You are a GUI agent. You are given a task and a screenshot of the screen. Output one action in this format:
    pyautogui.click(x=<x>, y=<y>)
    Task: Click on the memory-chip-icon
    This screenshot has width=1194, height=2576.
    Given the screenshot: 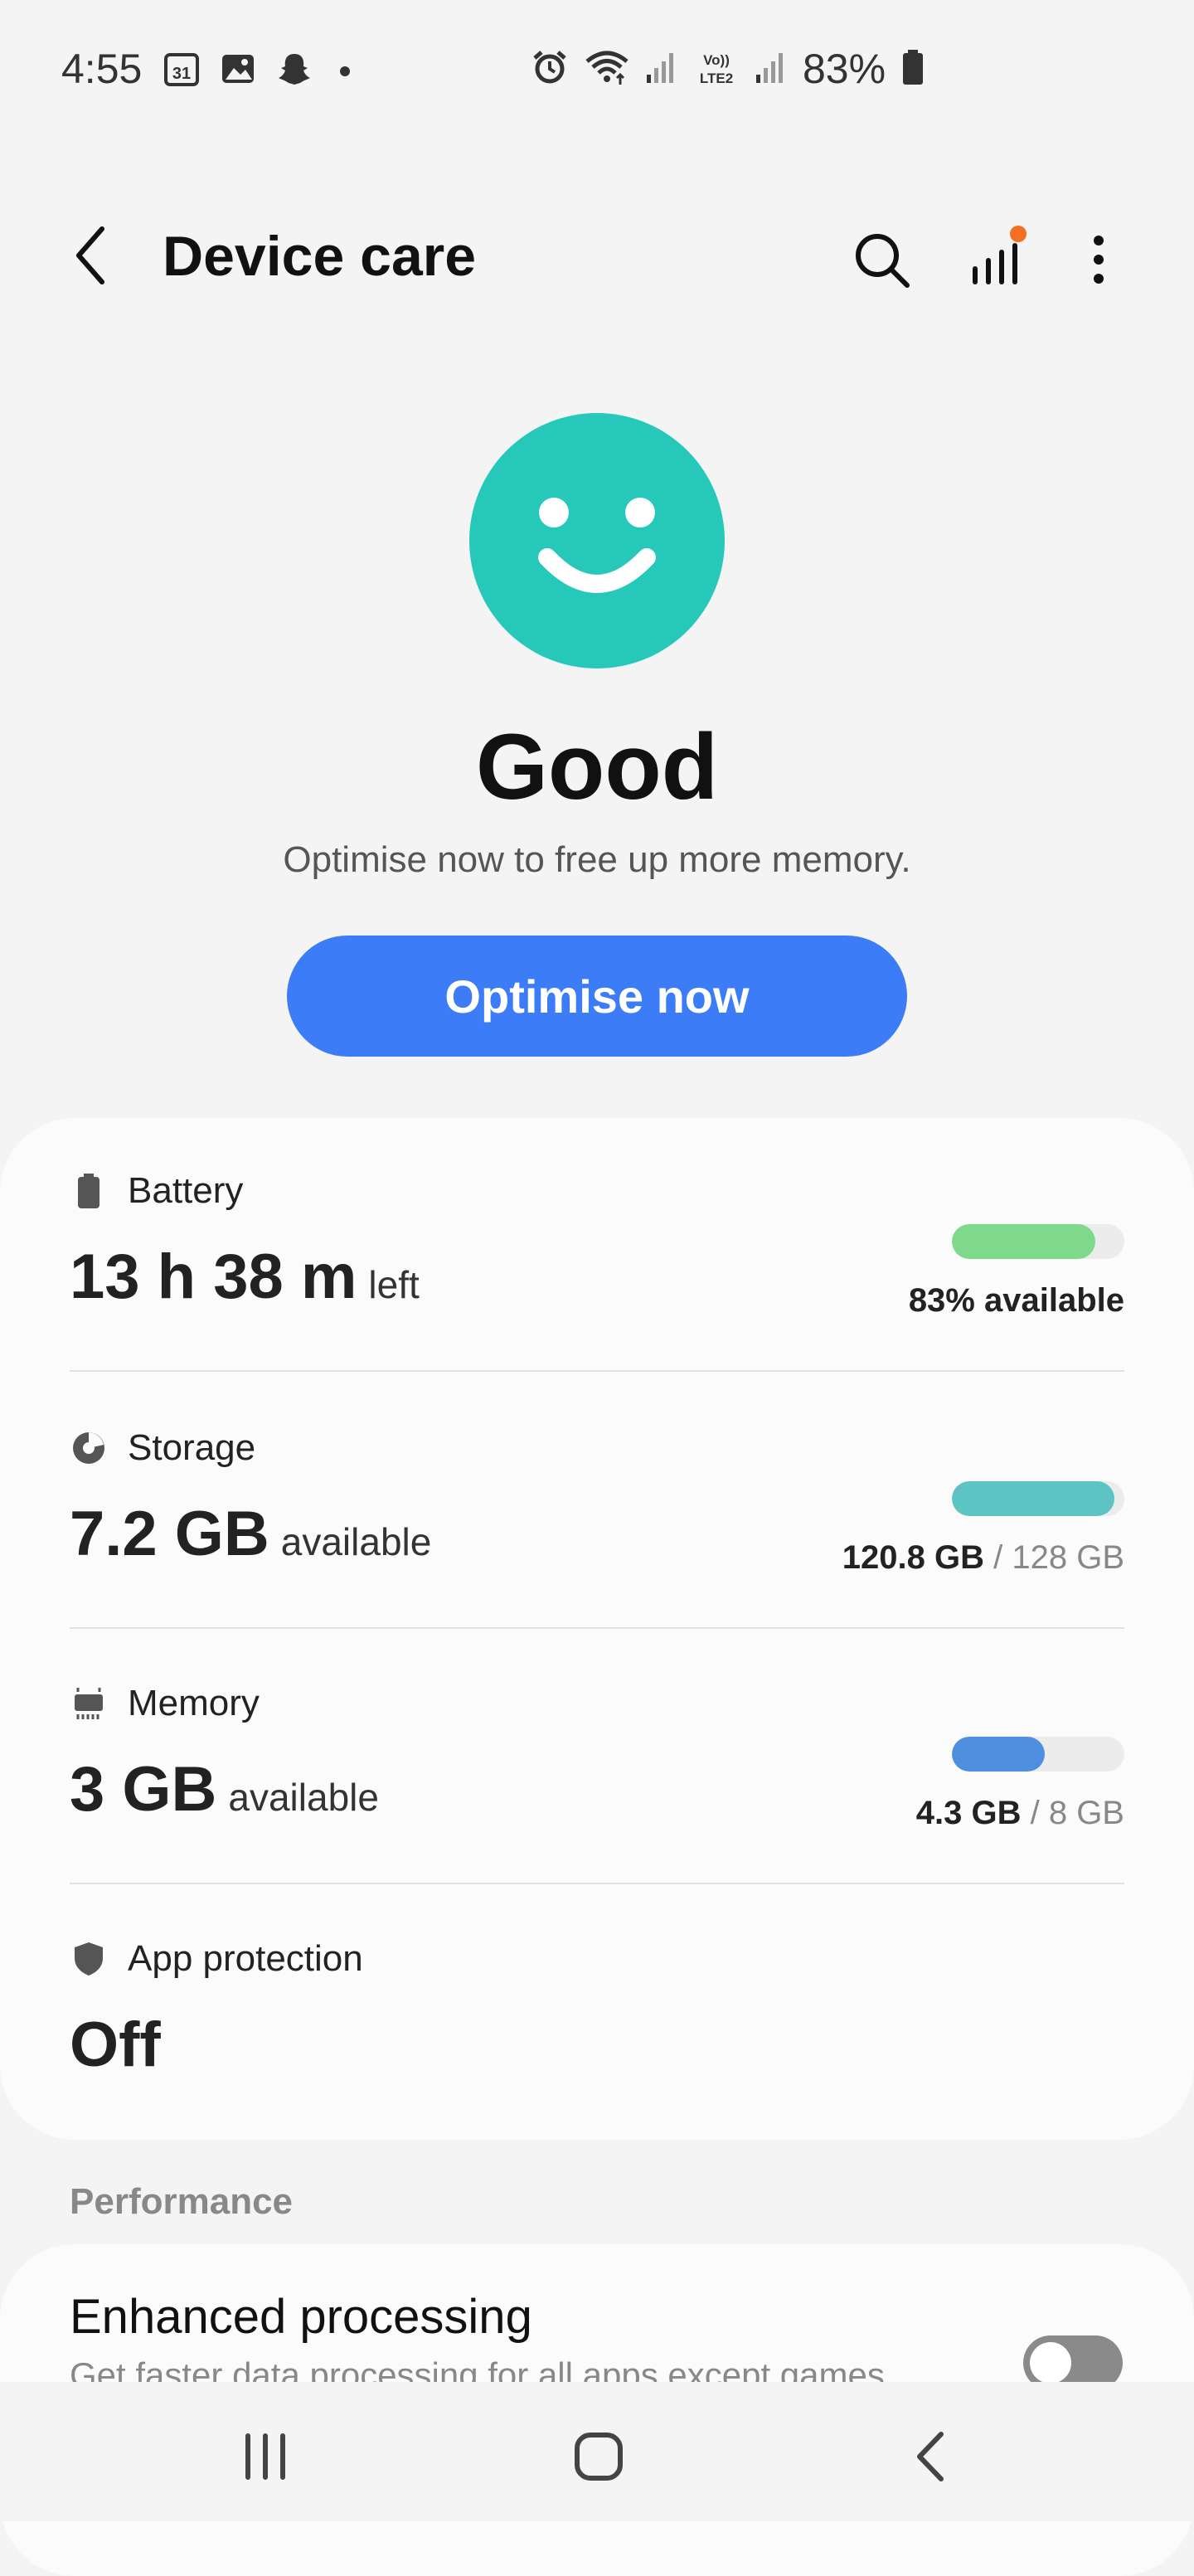 What is the action you would take?
    pyautogui.click(x=89, y=1704)
    